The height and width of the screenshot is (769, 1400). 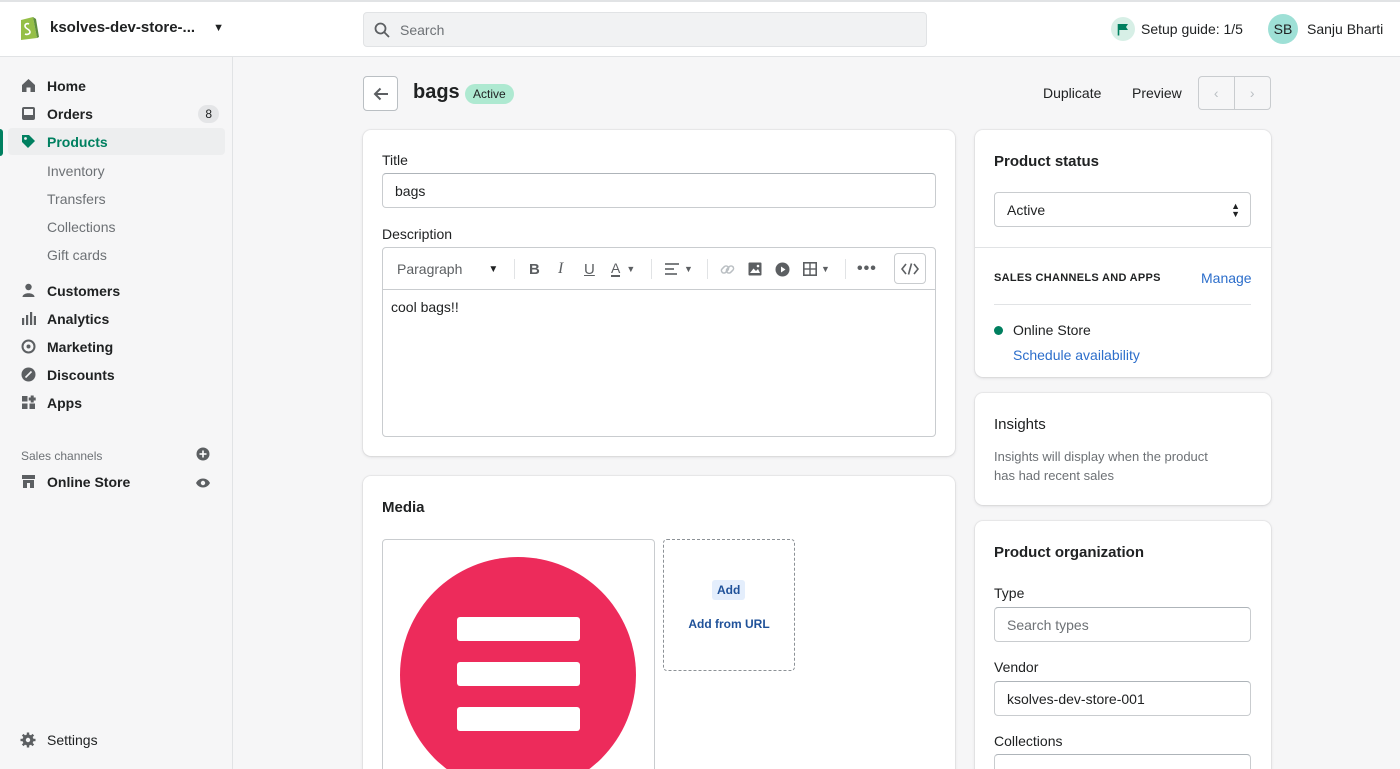 What do you see at coordinates (729, 624) in the screenshot?
I see `add-from-url-link: Add from URL` at bounding box center [729, 624].